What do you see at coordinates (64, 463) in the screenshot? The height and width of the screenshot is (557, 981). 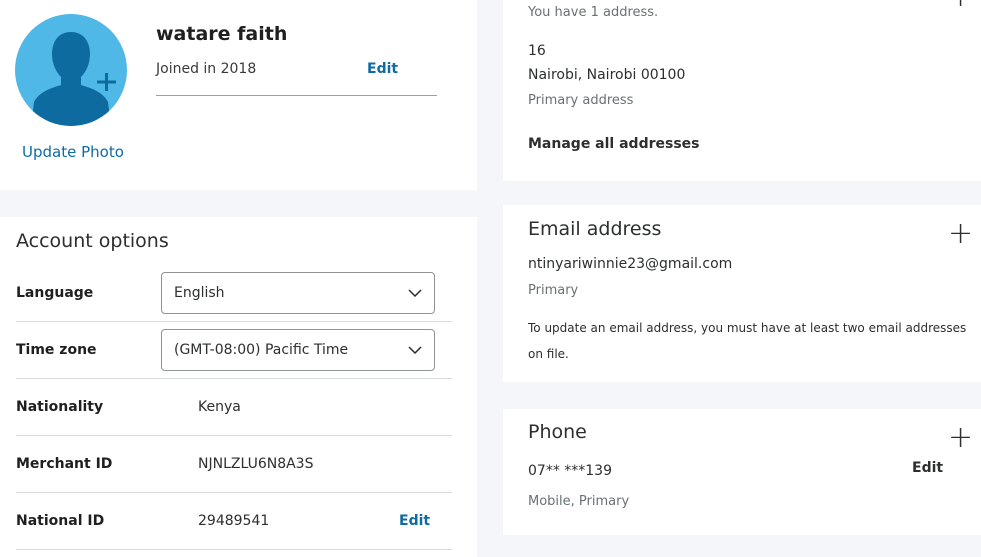 I see `merchant-id-label: Merchant ID` at bounding box center [64, 463].